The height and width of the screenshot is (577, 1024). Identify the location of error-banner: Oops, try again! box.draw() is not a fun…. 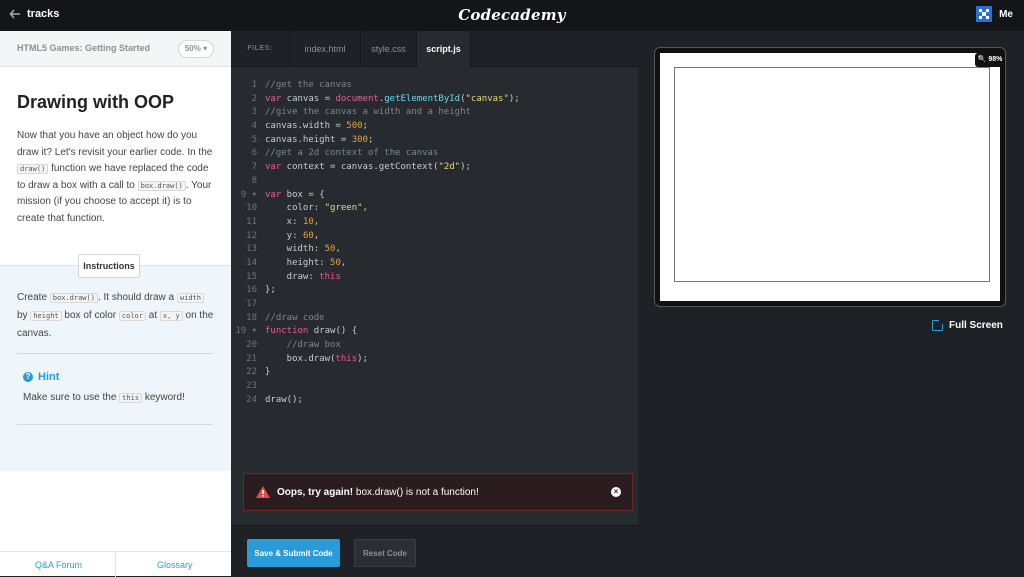
(438, 492).